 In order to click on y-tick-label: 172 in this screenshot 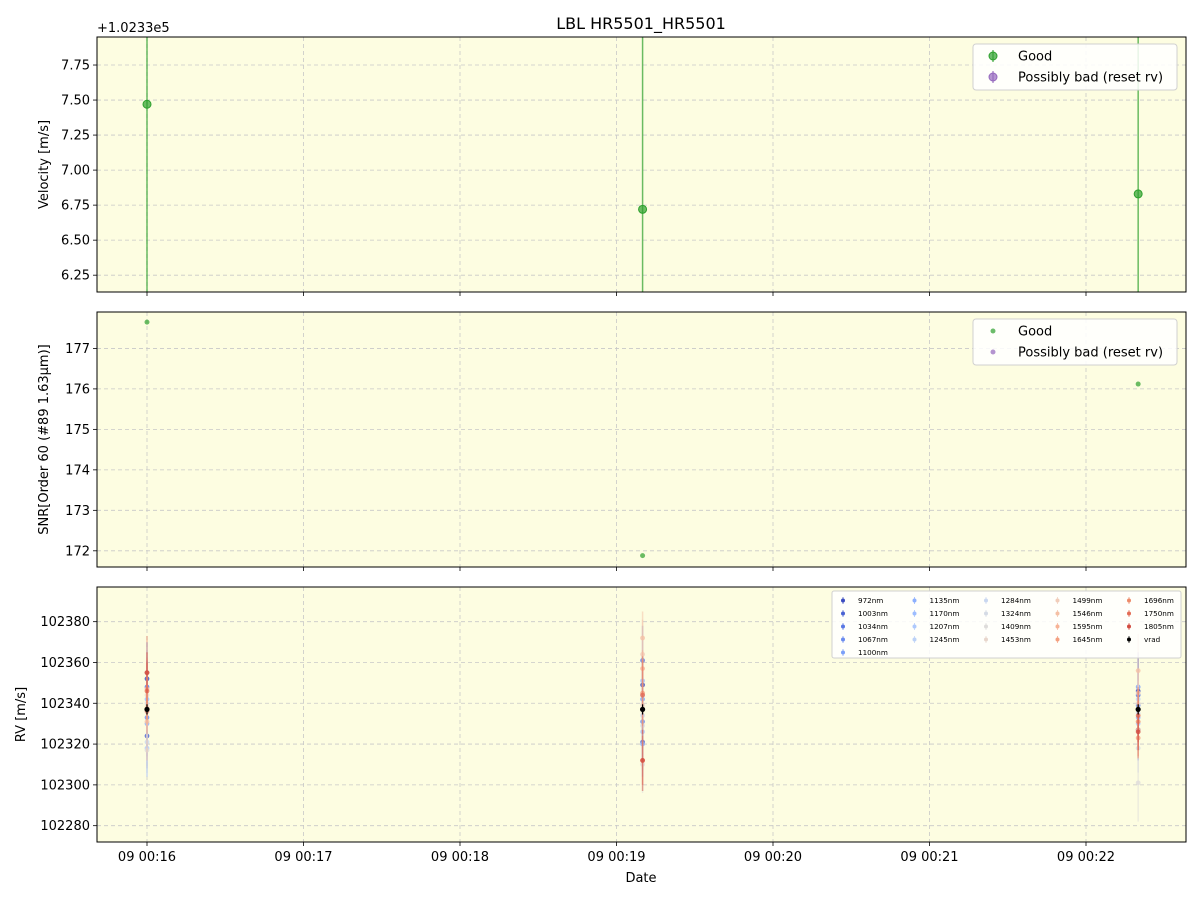, I will do `click(77, 551)`.